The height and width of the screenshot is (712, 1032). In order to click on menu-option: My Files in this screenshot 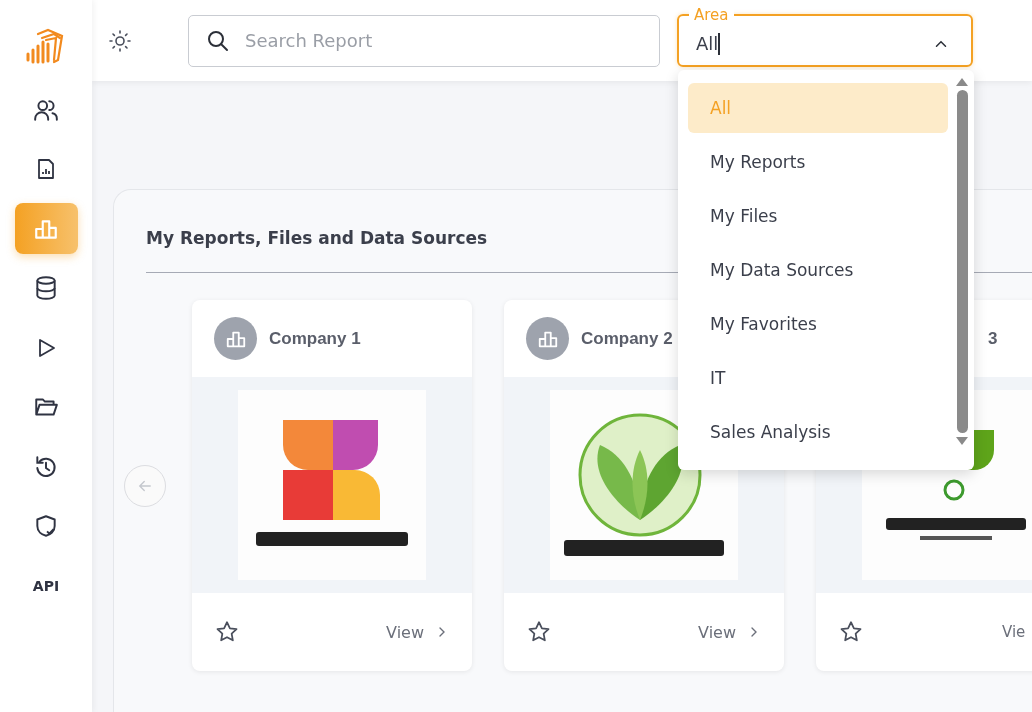, I will do `click(818, 216)`.